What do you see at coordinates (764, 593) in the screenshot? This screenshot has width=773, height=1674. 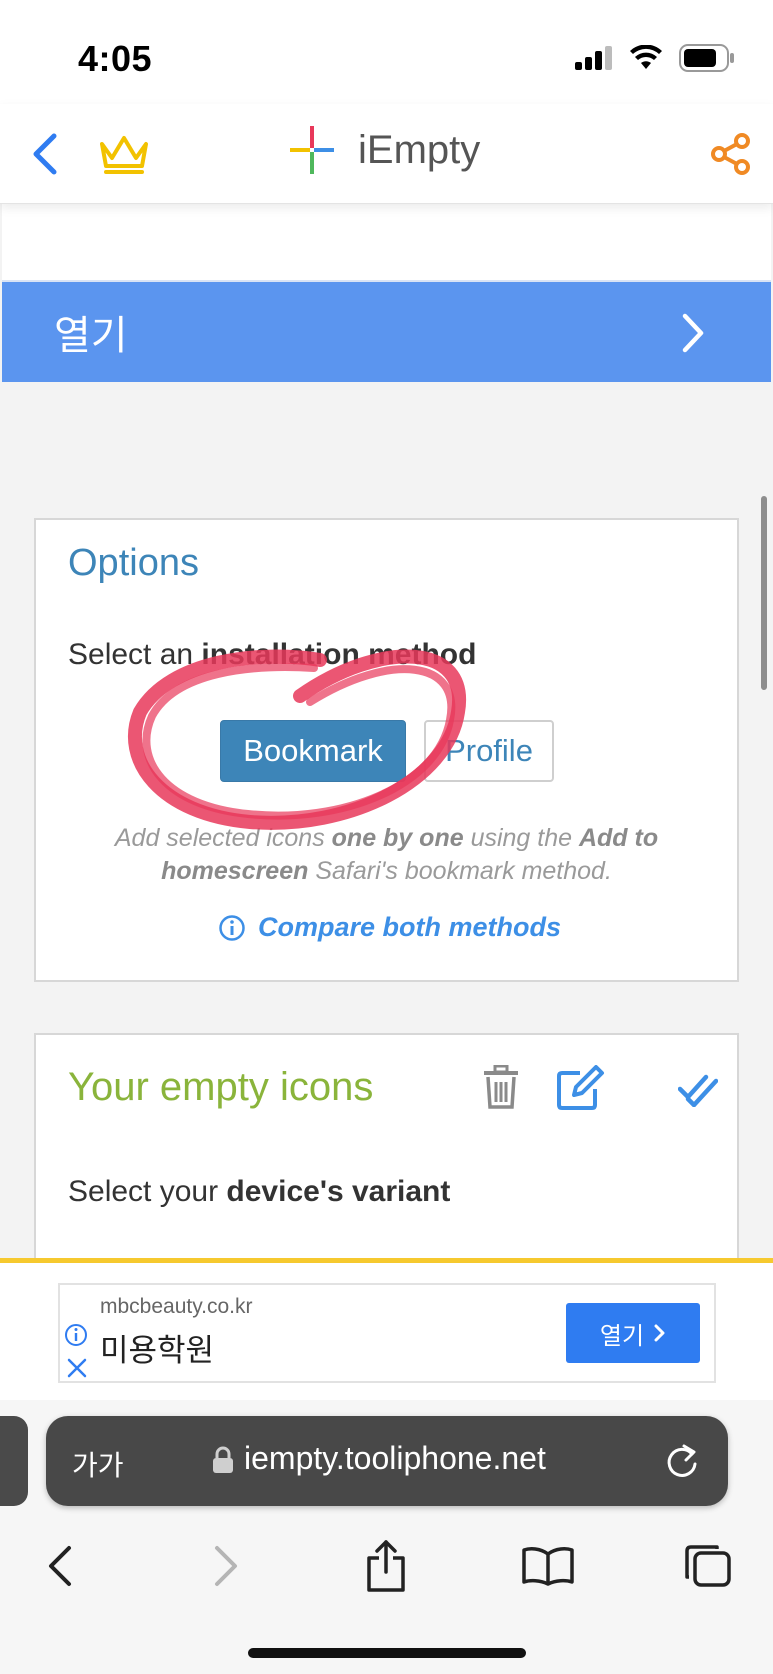 I see `page-scrollbar` at bounding box center [764, 593].